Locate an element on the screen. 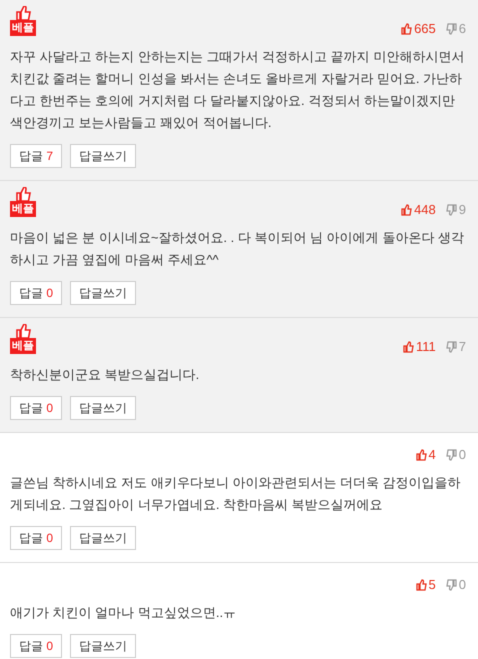 The image size is (478, 659). like-button: 4 is located at coordinates (426, 454).